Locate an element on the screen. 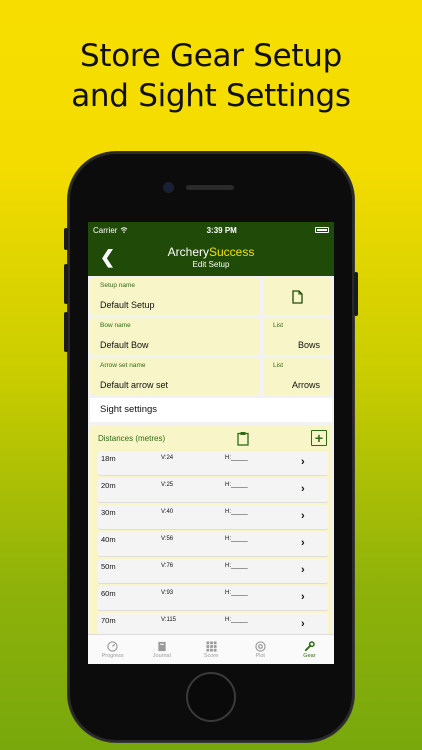  tab-progress: Progress is located at coordinates (112, 649).